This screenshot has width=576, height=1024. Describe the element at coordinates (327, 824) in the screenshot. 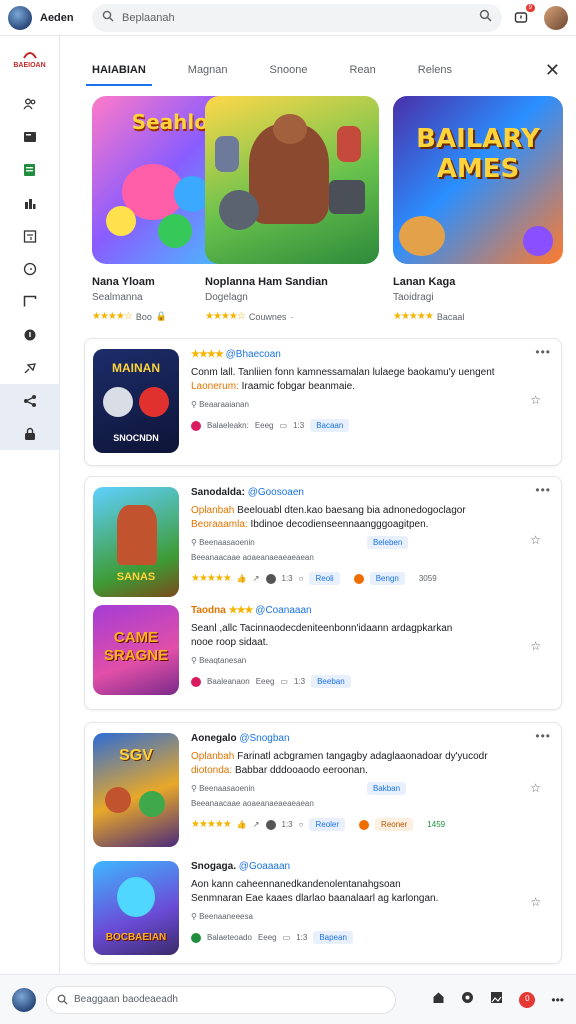

I see `reply-chip: Reoler` at that location.